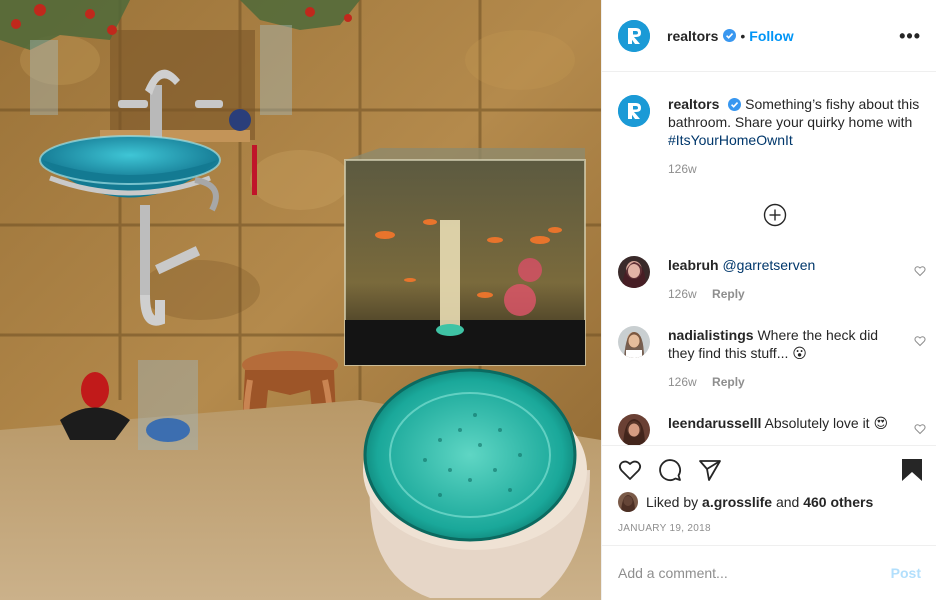 The width and height of the screenshot is (936, 600). Describe the element at coordinates (775, 215) in the screenshot. I see `plus-circle-icon` at that location.